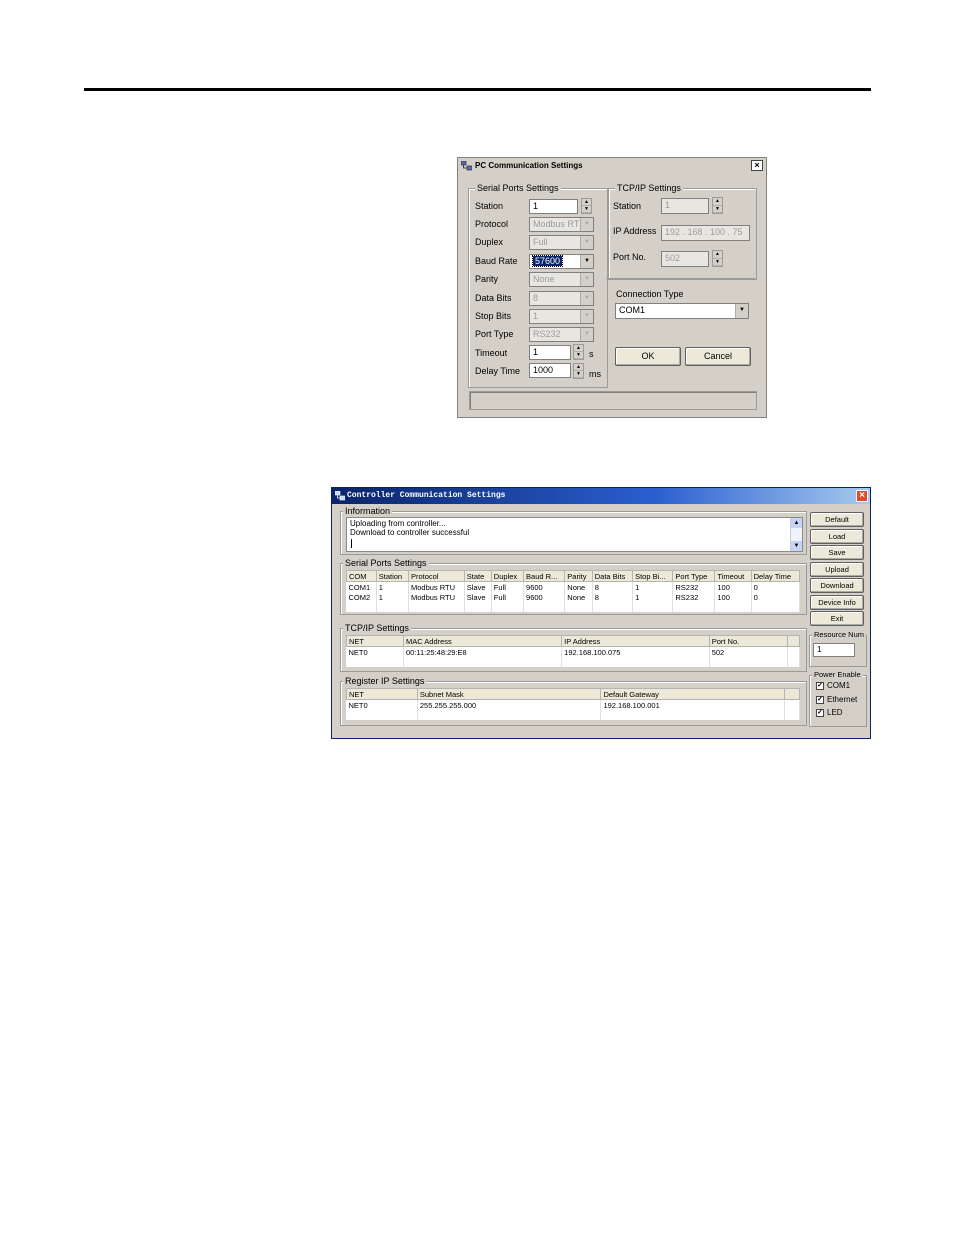 The height and width of the screenshot is (1235, 954). I want to click on dialog-title: PC Communication Settings, so click(529, 165).